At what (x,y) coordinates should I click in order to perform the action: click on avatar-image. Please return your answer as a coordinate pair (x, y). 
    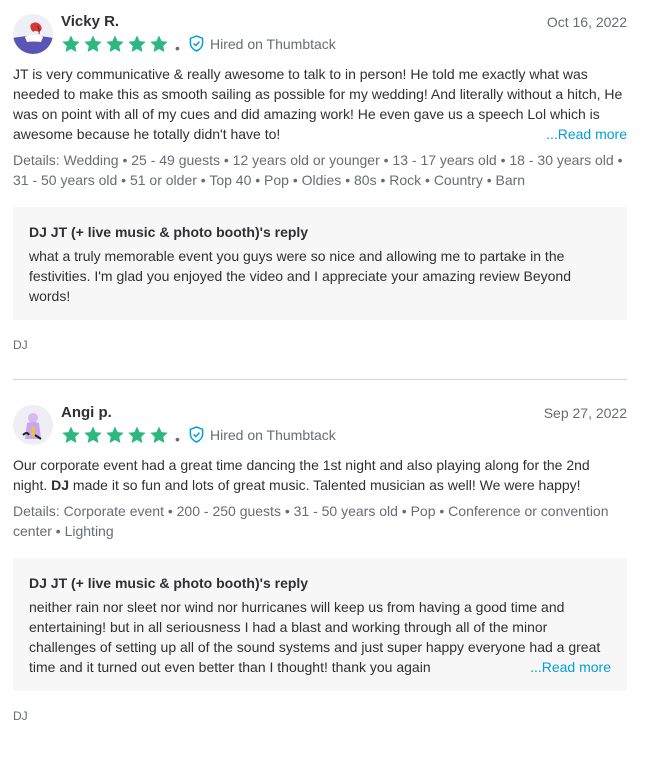
    Looking at the image, I should click on (33, 425).